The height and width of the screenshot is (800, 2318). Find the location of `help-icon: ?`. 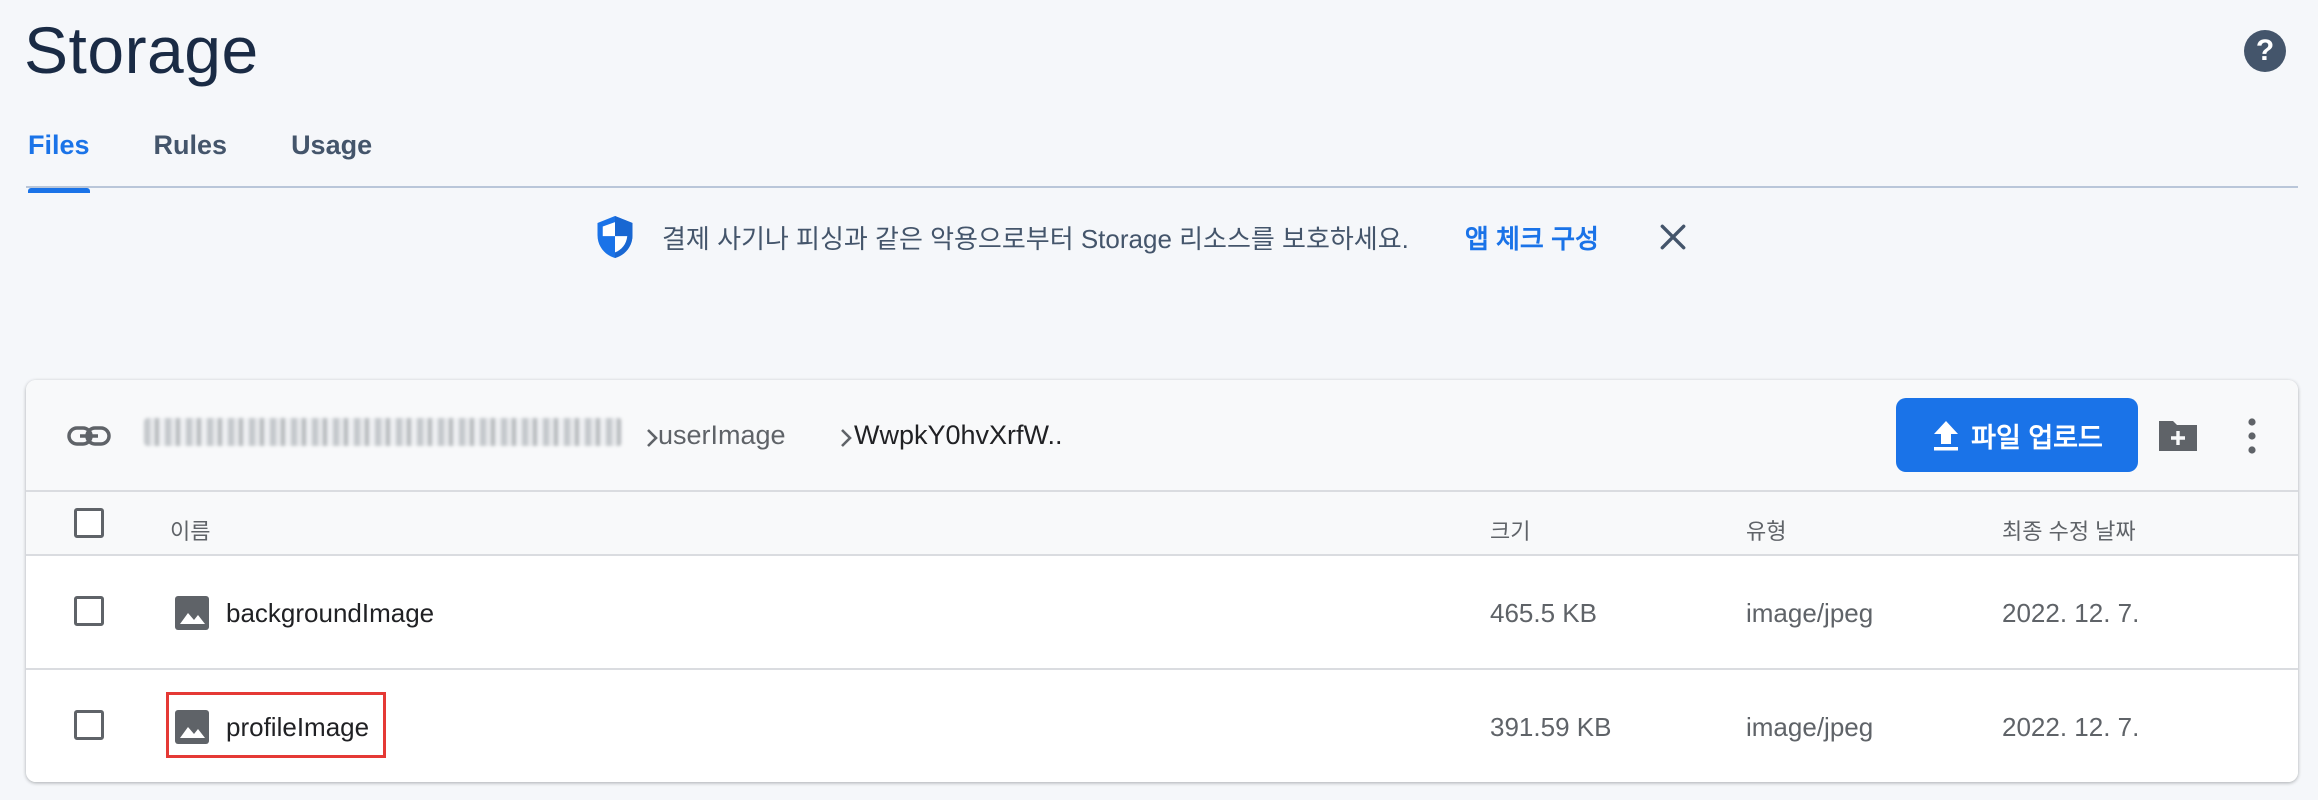

help-icon: ? is located at coordinates (2265, 51).